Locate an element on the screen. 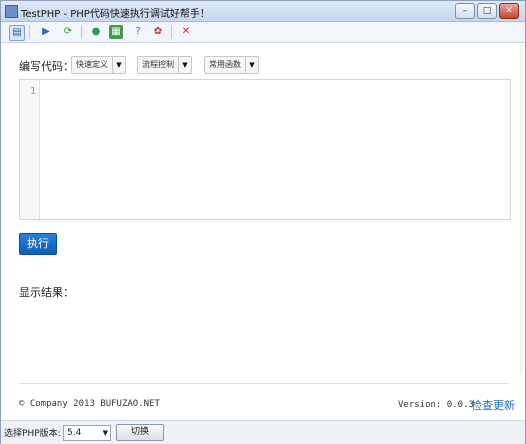 The width and height of the screenshot is (526, 444). result-label: 显示结果： is located at coordinates (46, 292).